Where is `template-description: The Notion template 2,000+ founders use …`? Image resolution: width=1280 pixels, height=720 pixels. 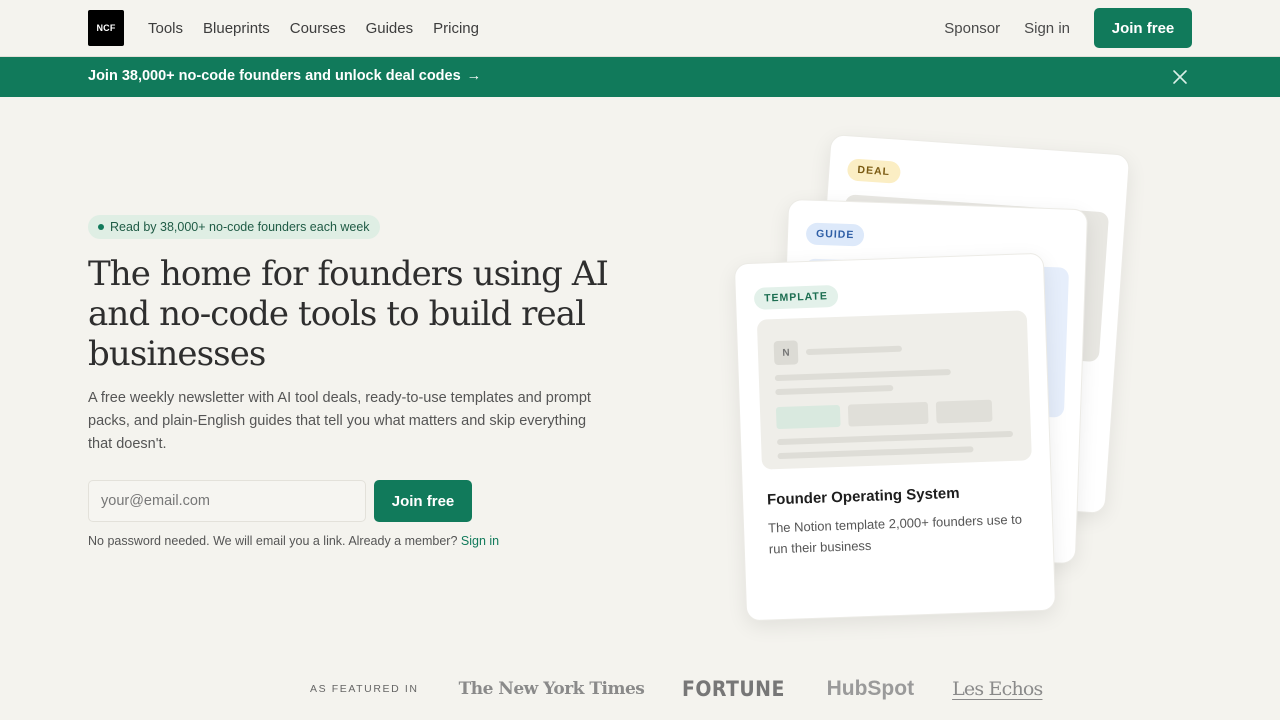 template-description: The Notion template 2,000+ founders use … is located at coordinates (895, 534).